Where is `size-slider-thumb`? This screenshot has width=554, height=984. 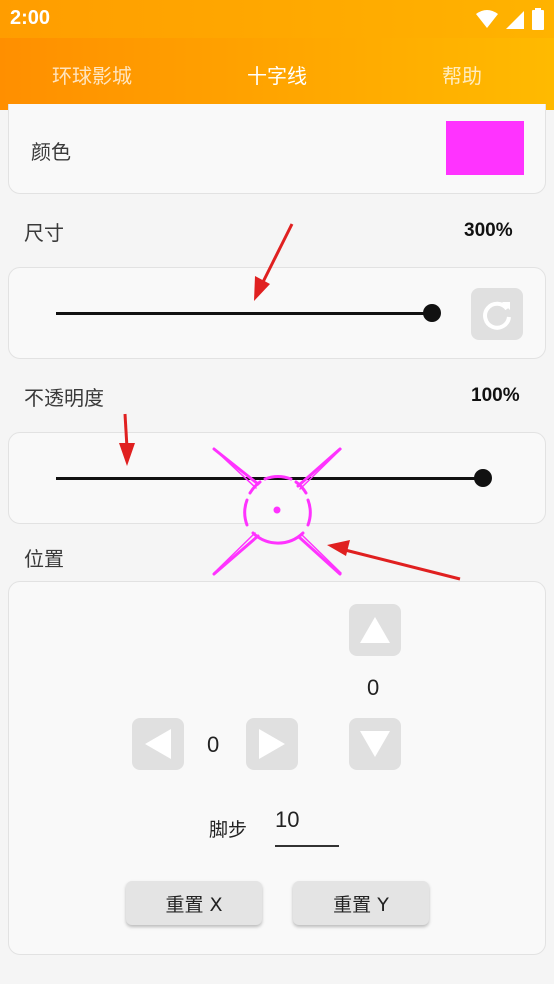
size-slider-thumb is located at coordinates (432, 313).